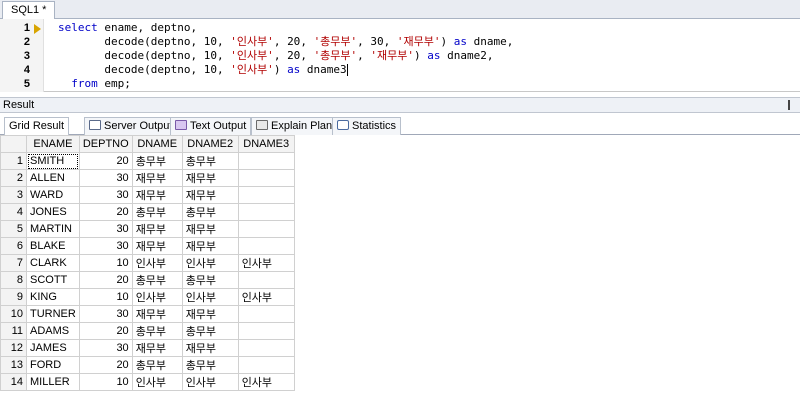  I want to click on table-row: 9 KING 10 인사부 인사부 인사부, so click(147, 297).